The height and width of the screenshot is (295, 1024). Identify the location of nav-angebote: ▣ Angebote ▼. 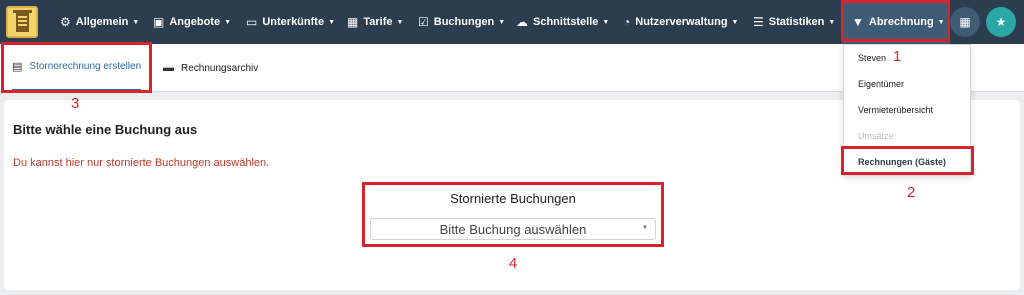
(192, 22).